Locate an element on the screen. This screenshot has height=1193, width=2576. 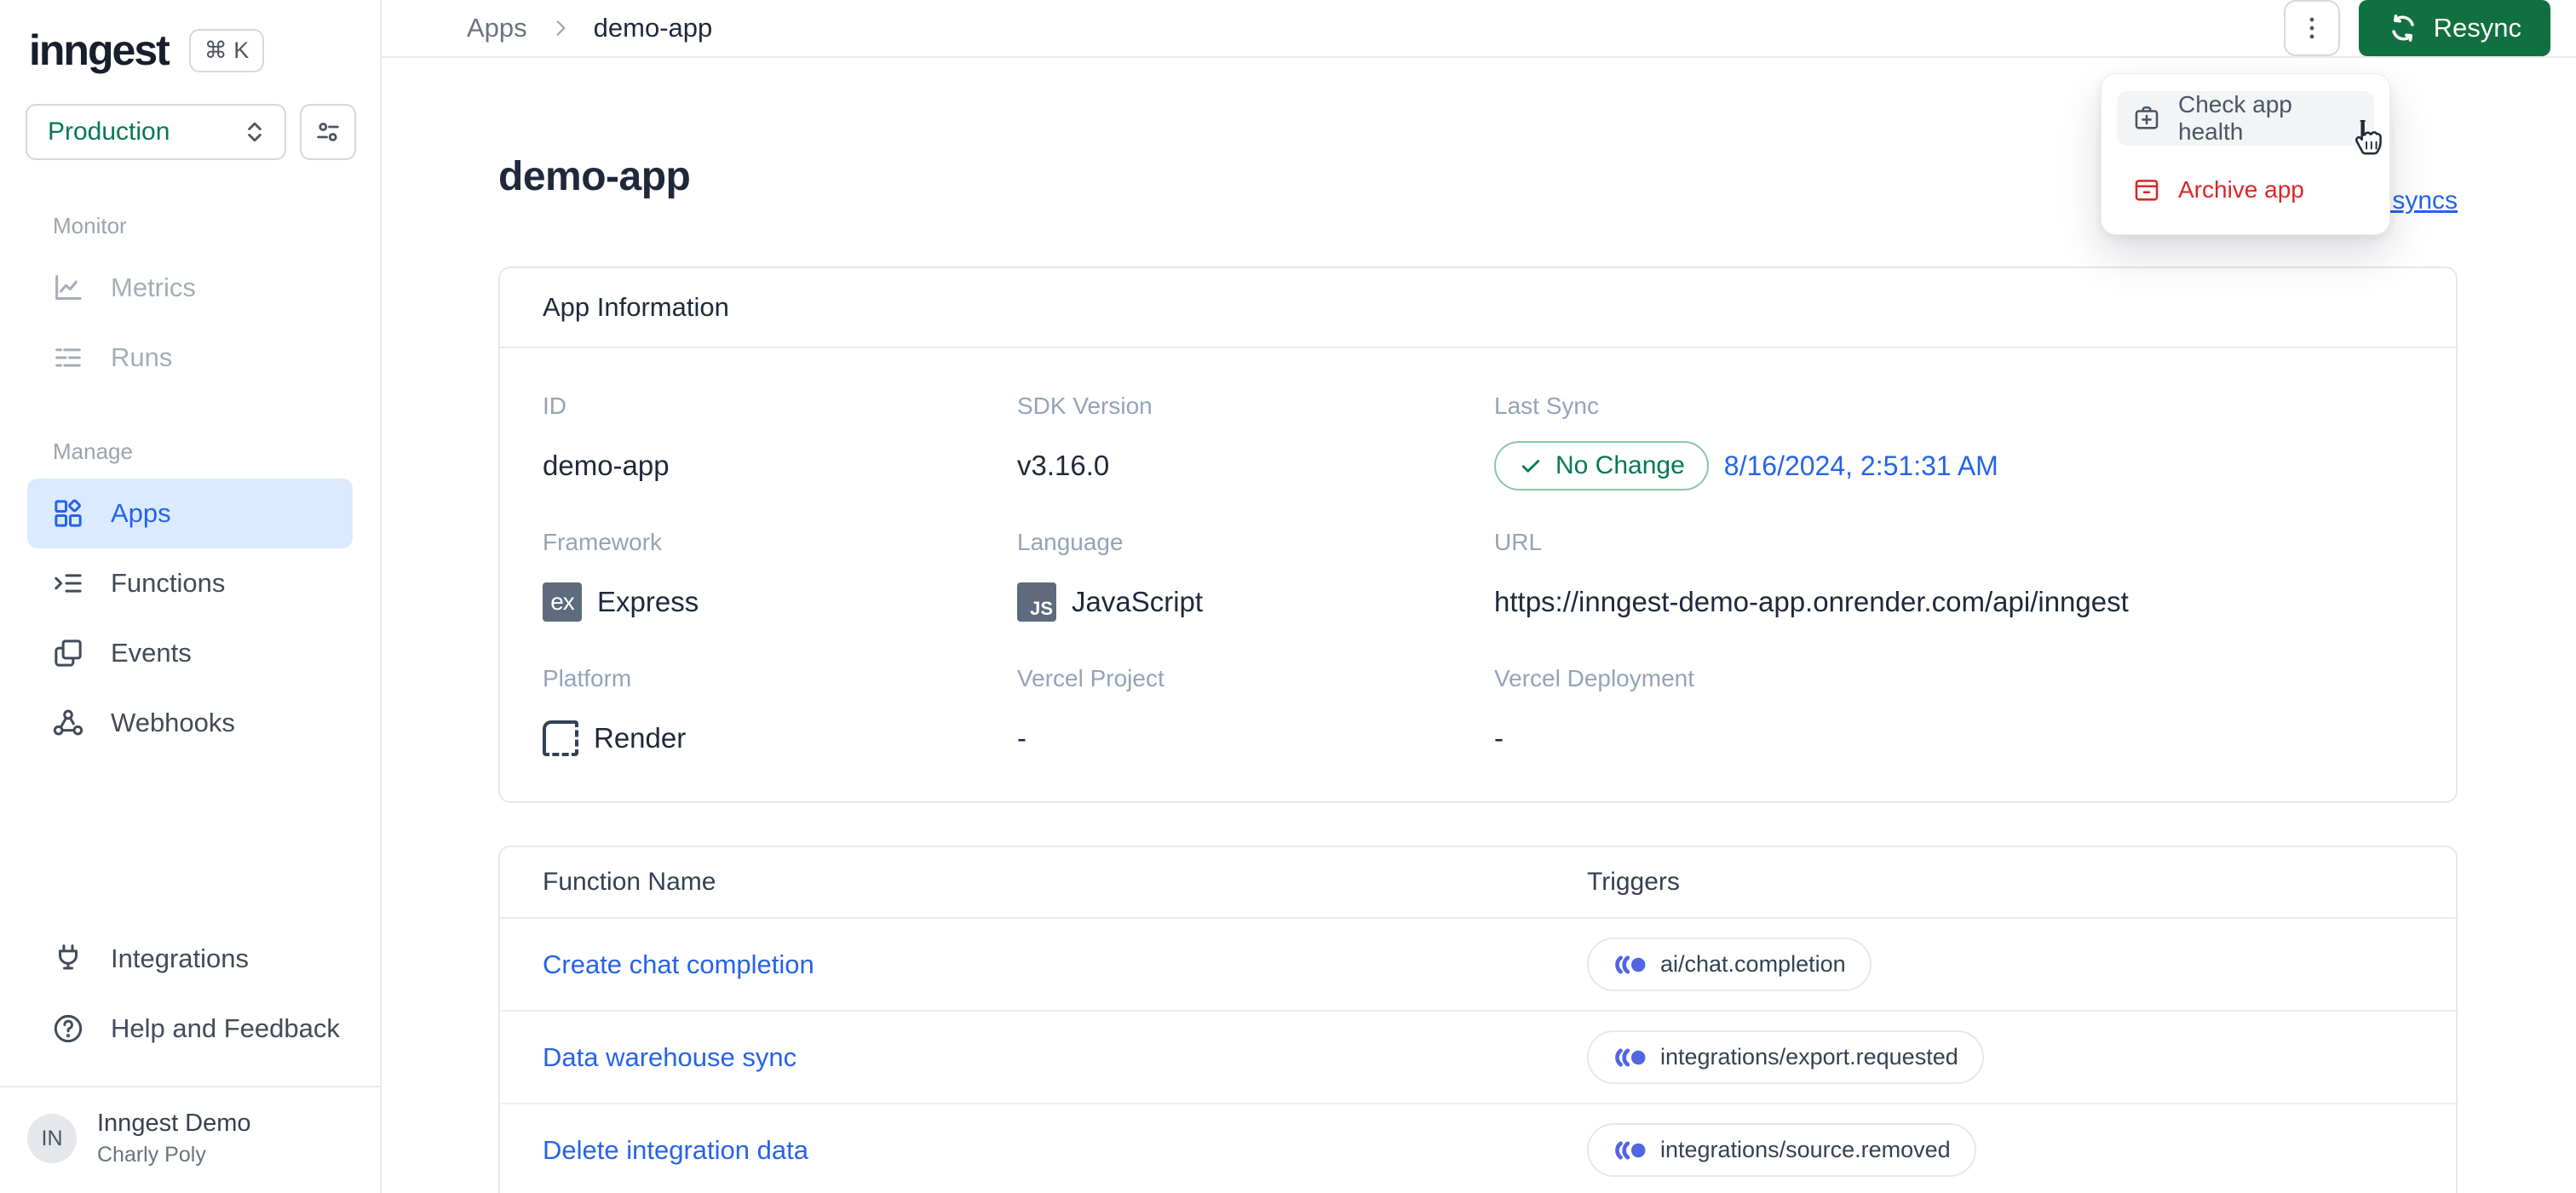
user-name: Charly Poly is located at coordinates (151, 1155).